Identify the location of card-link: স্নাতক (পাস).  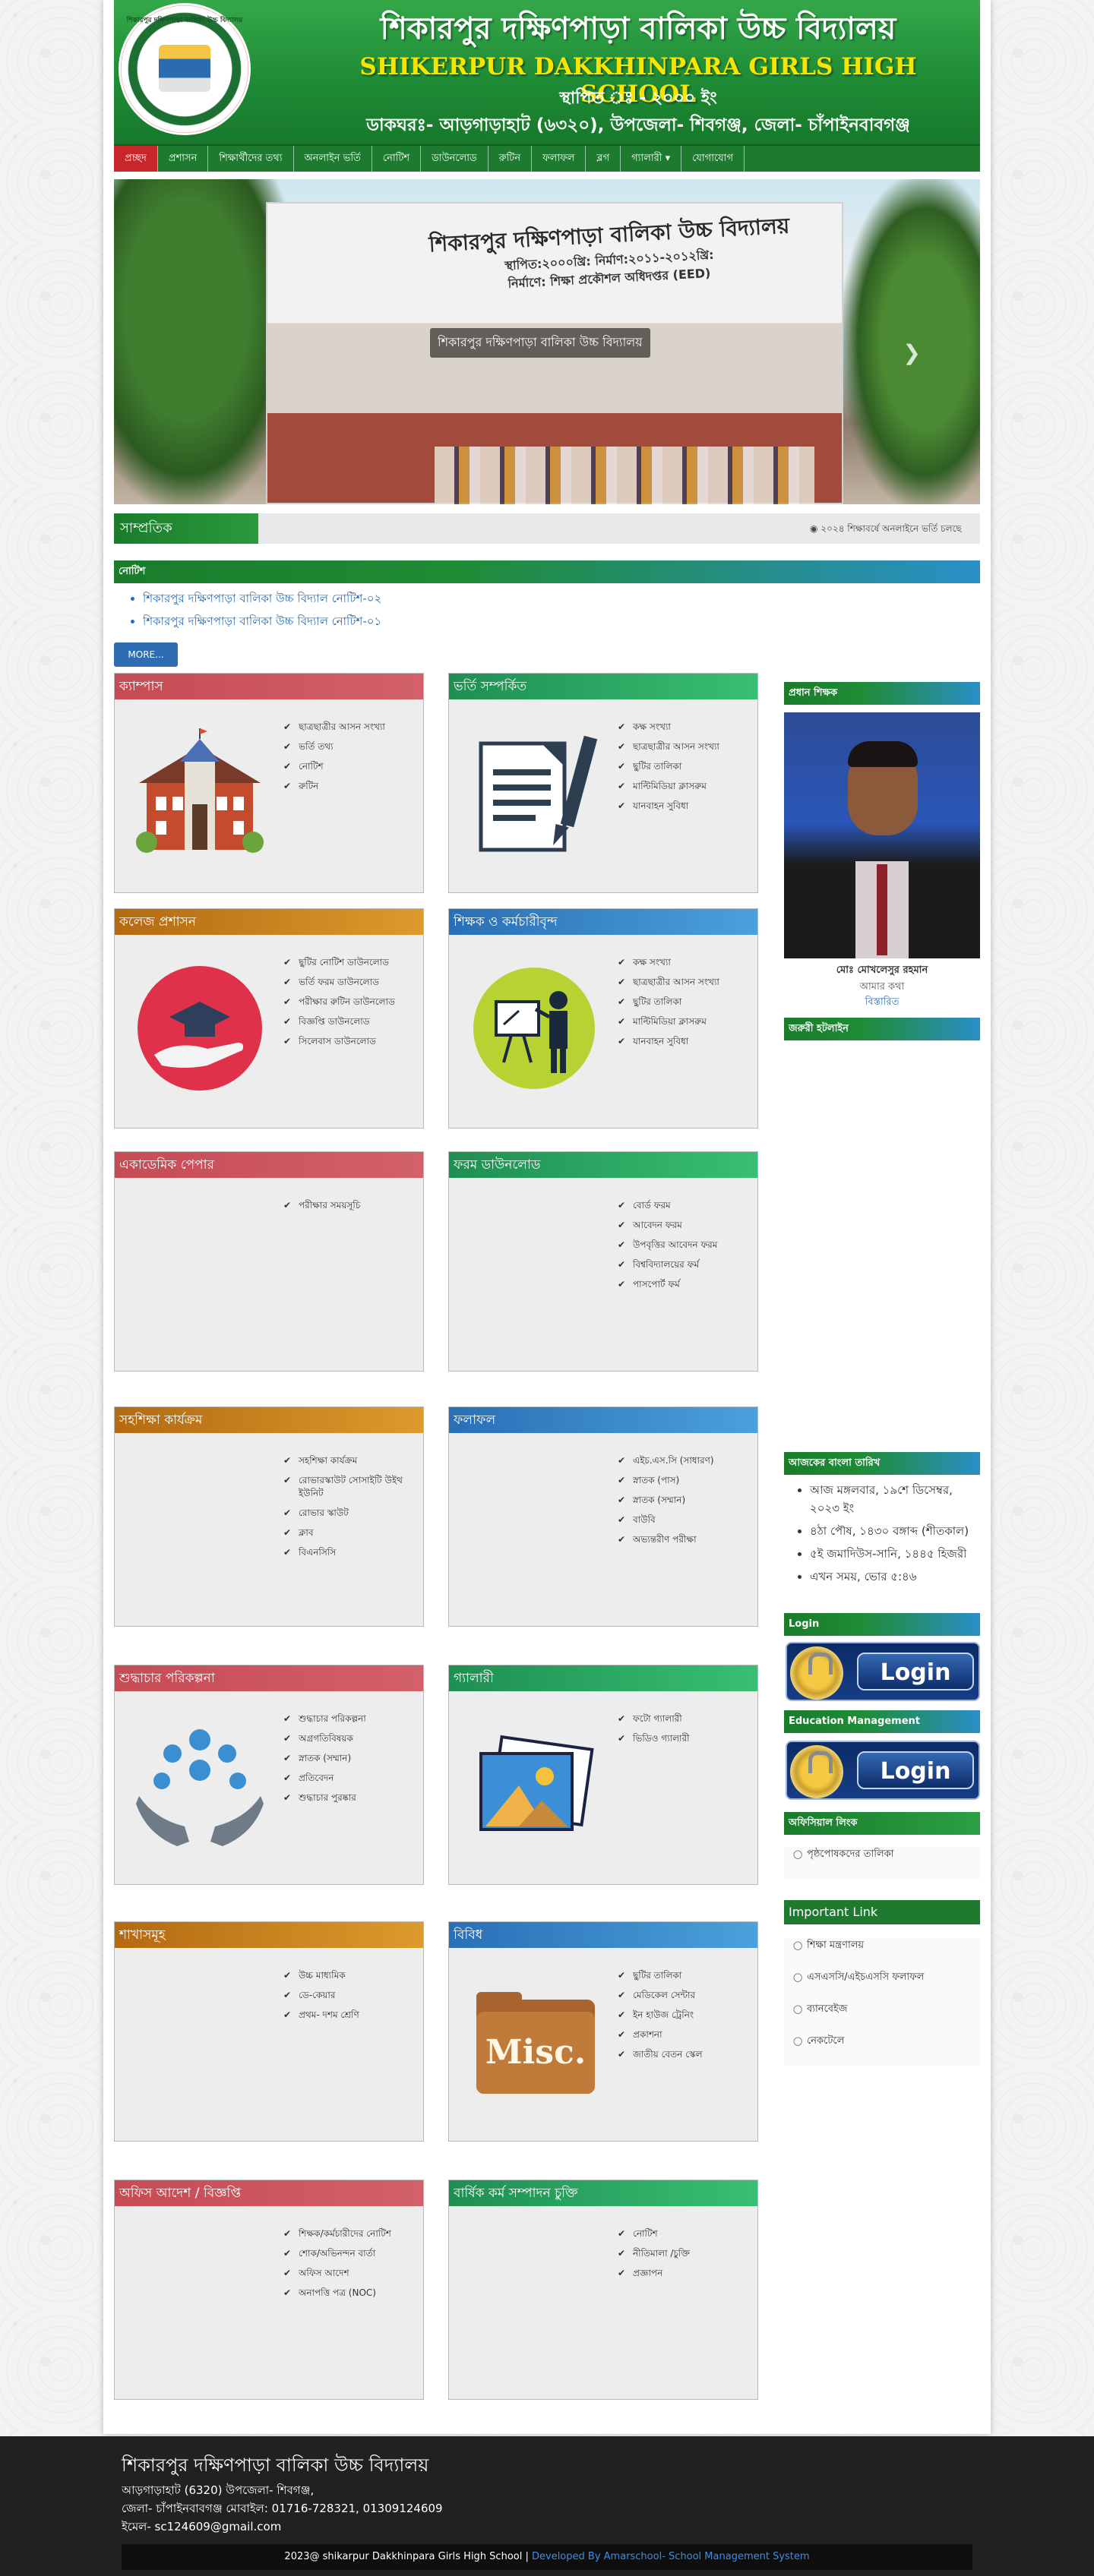
(686, 1480).